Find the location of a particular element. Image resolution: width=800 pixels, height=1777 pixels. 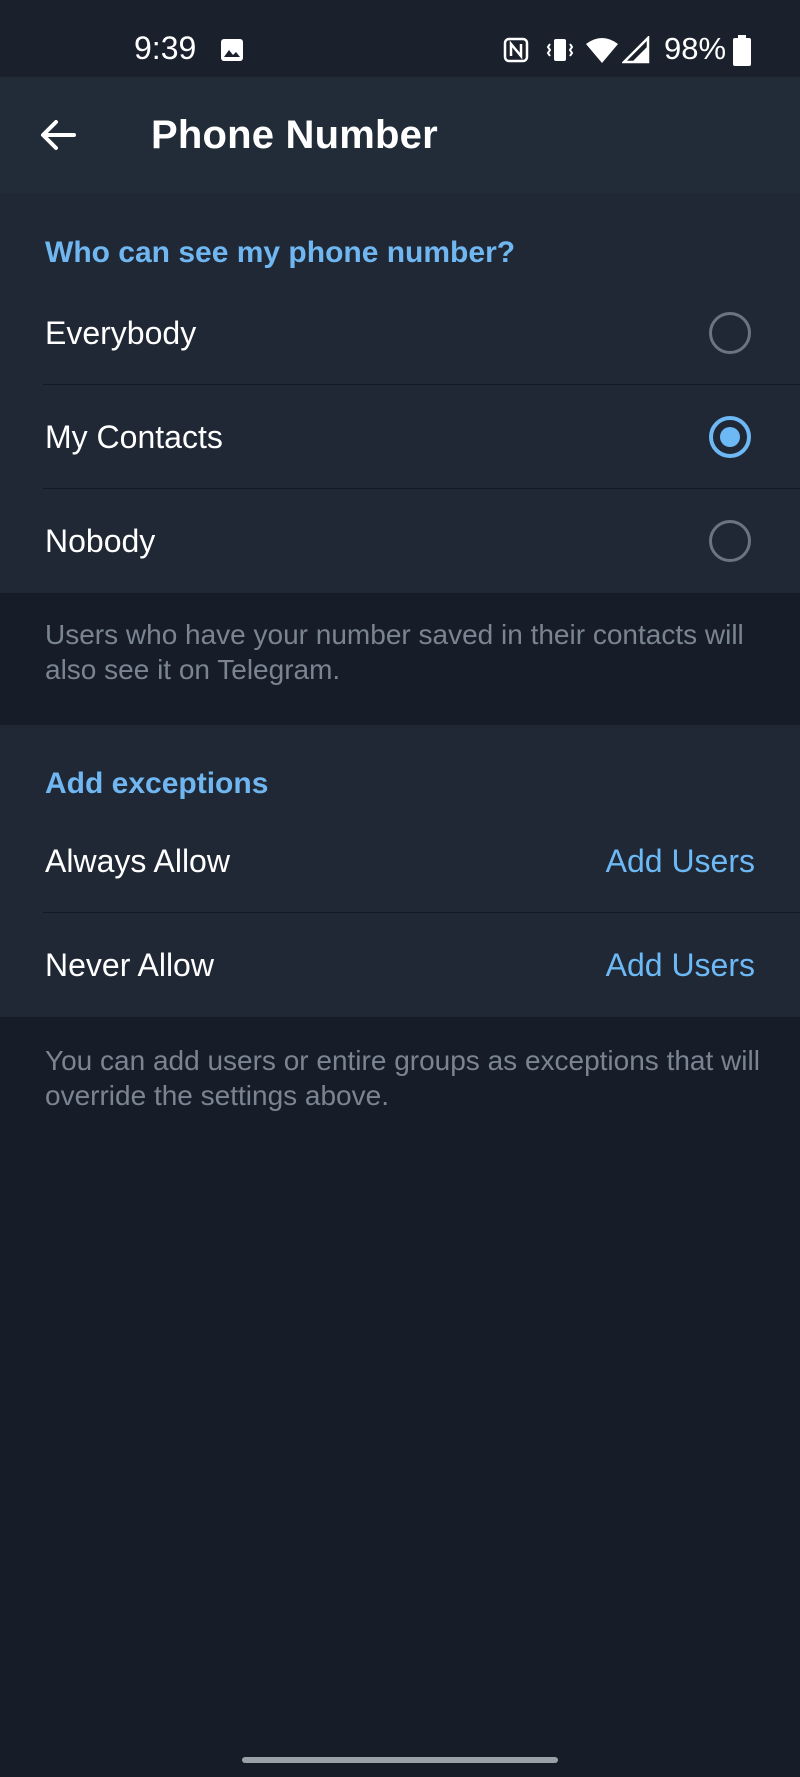

radio-everybody is located at coordinates (730, 333).